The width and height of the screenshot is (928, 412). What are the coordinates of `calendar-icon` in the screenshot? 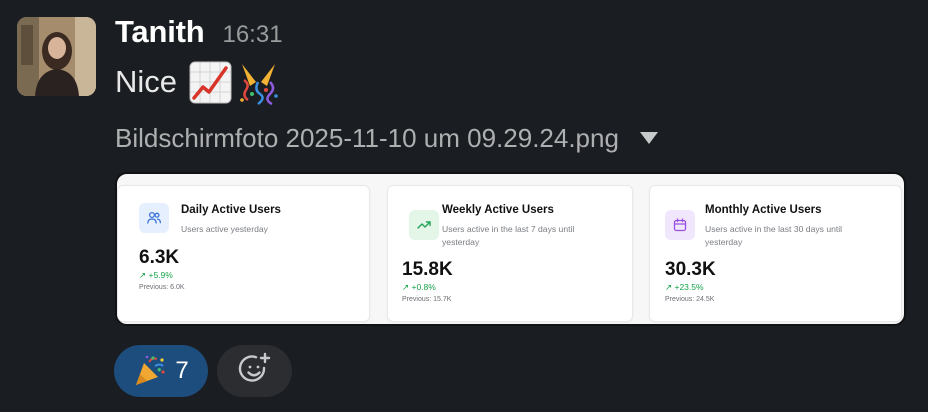 It's located at (680, 225).